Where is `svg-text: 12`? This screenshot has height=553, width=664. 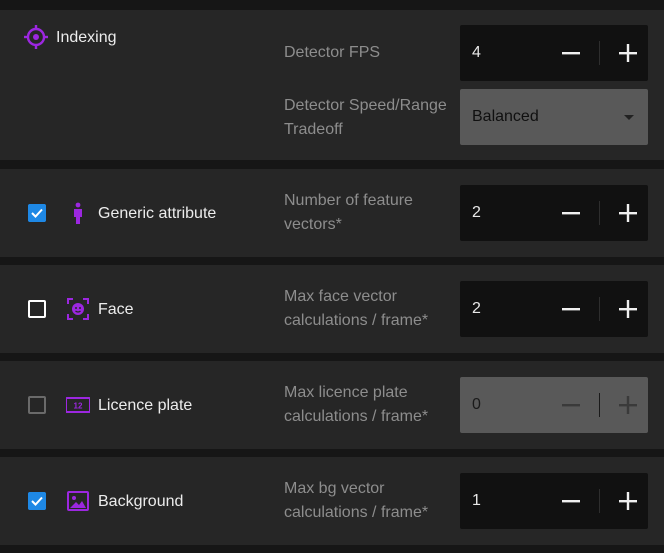 svg-text: 12 is located at coordinates (78, 406).